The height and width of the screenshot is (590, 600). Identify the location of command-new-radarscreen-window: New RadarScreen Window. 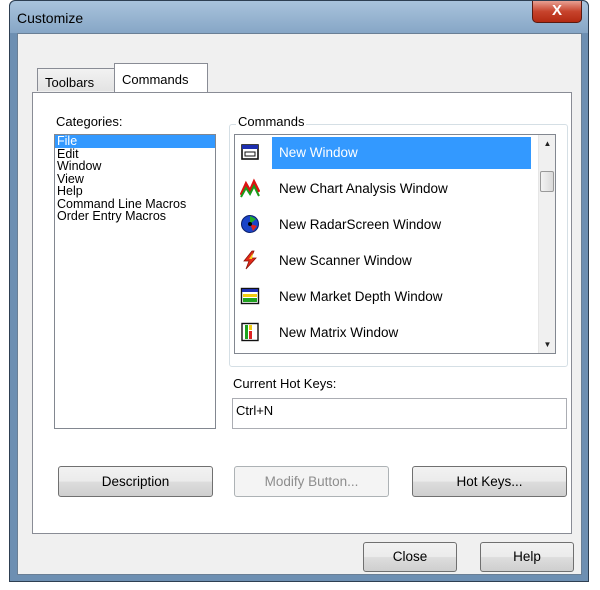
(383, 223).